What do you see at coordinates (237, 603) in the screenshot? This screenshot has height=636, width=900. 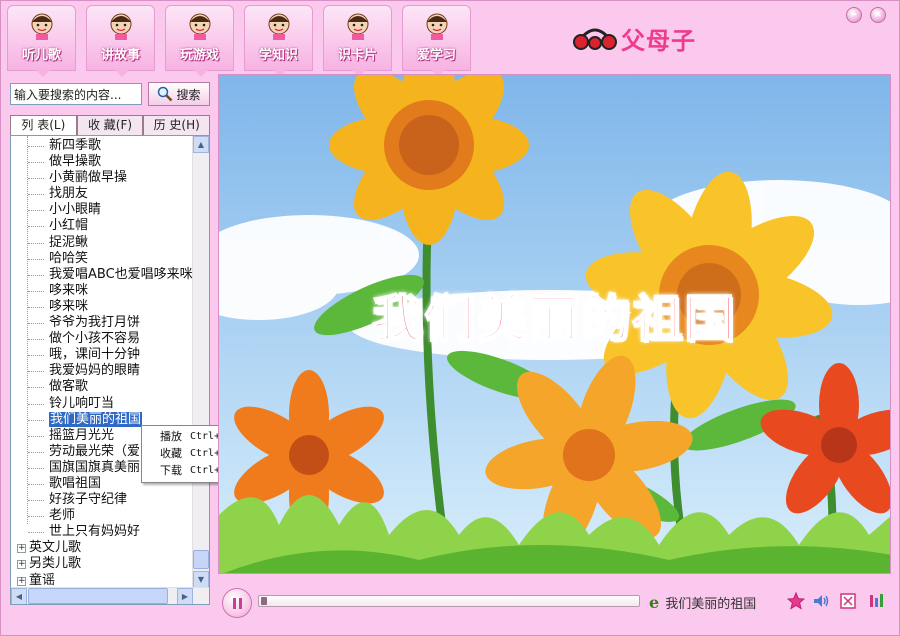 I see `pause-button` at bounding box center [237, 603].